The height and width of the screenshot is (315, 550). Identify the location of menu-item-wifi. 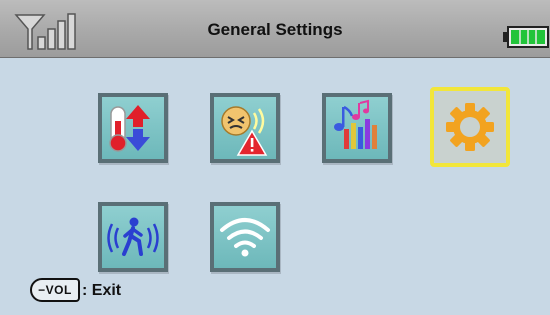
(245, 237).